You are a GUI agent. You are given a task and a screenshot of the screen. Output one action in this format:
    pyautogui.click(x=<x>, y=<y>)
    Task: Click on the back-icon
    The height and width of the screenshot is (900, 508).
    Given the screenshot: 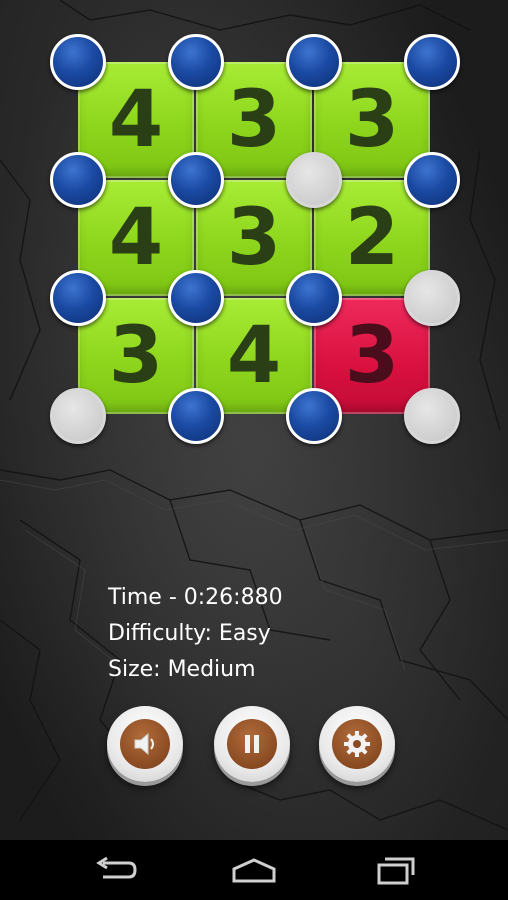 What is the action you would take?
    pyautogui.click(x=116, y=867)
    